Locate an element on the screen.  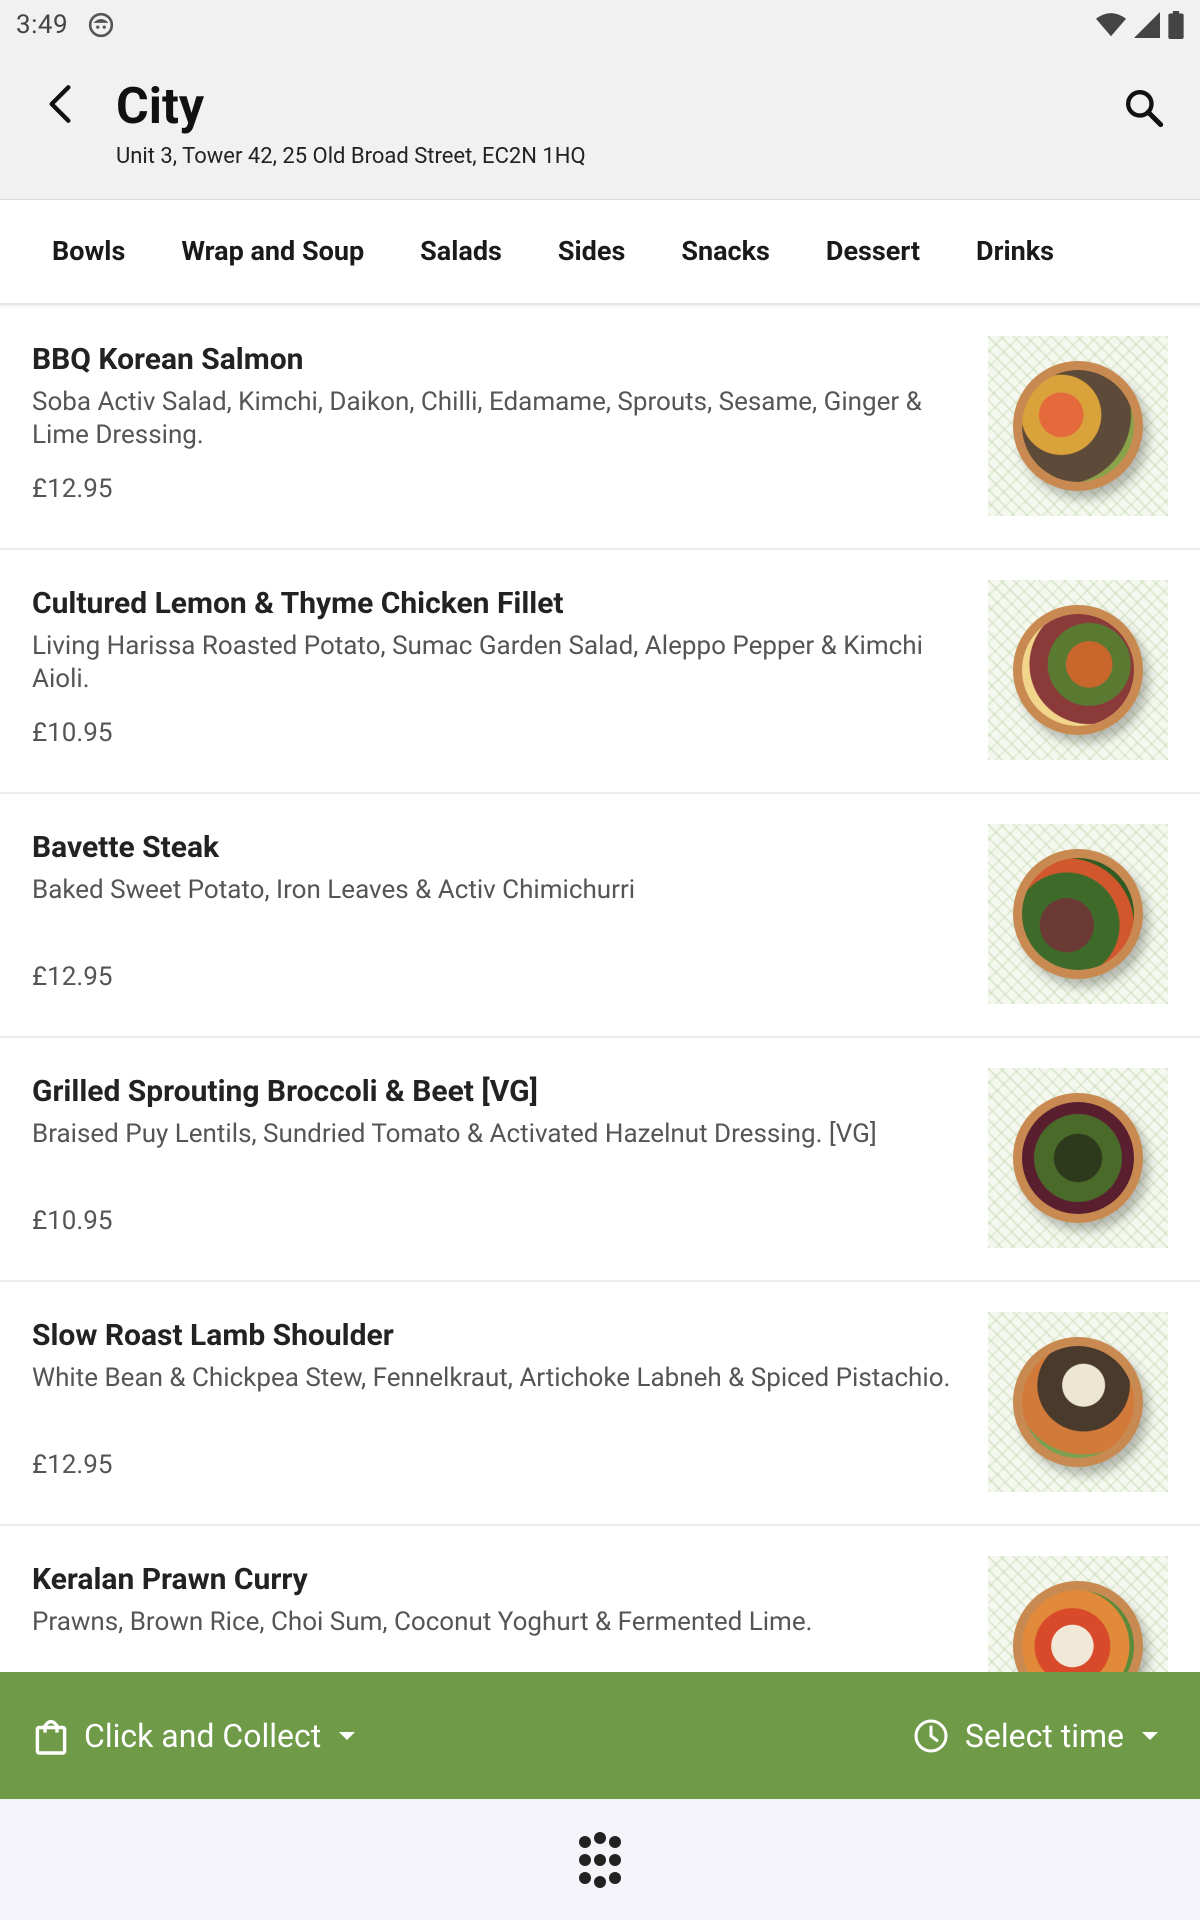
menu-item-name: Keralan Prawn Curry is located at coordinates (170, 1579).